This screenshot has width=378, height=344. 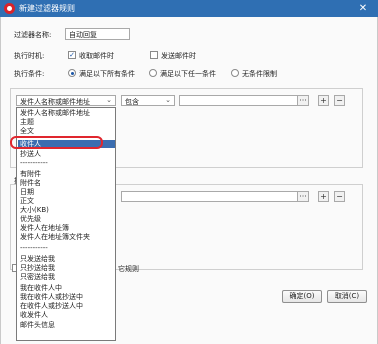 What do you see at coordinates (132, 102) in the screenshot?
I see `operator-select-value: 包含` at bounding box center [132, 102].